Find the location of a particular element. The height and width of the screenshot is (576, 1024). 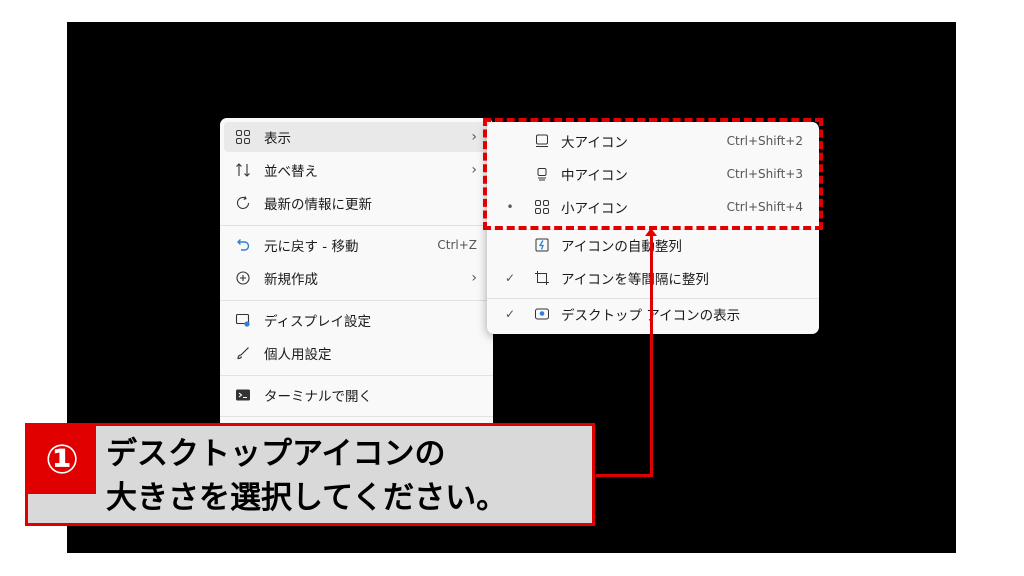

menu-item-new: 新規作成 › is located at coordinates (356, 278).